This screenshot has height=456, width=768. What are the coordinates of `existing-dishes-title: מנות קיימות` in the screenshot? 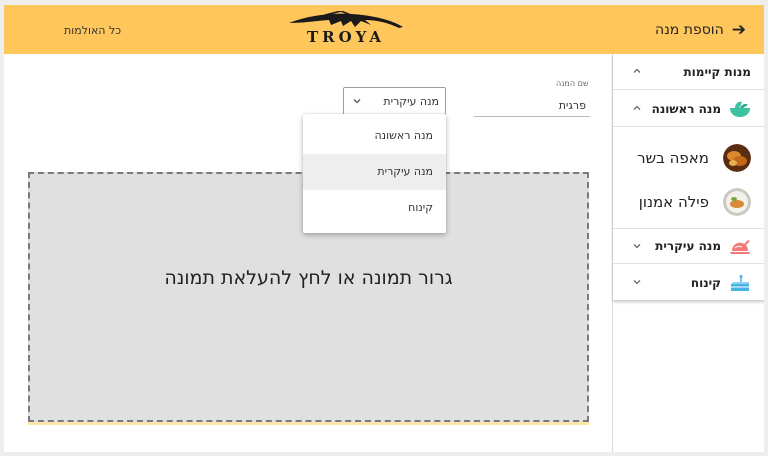 It's located at (717, 71).